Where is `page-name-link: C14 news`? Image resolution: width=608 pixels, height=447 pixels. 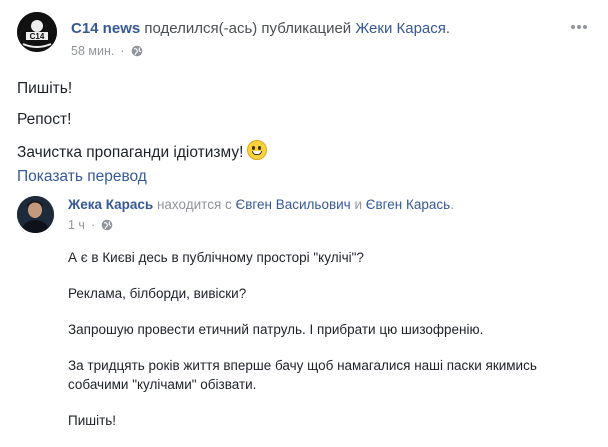 page-name-link: C14 news is located at coordinates (105, 28).